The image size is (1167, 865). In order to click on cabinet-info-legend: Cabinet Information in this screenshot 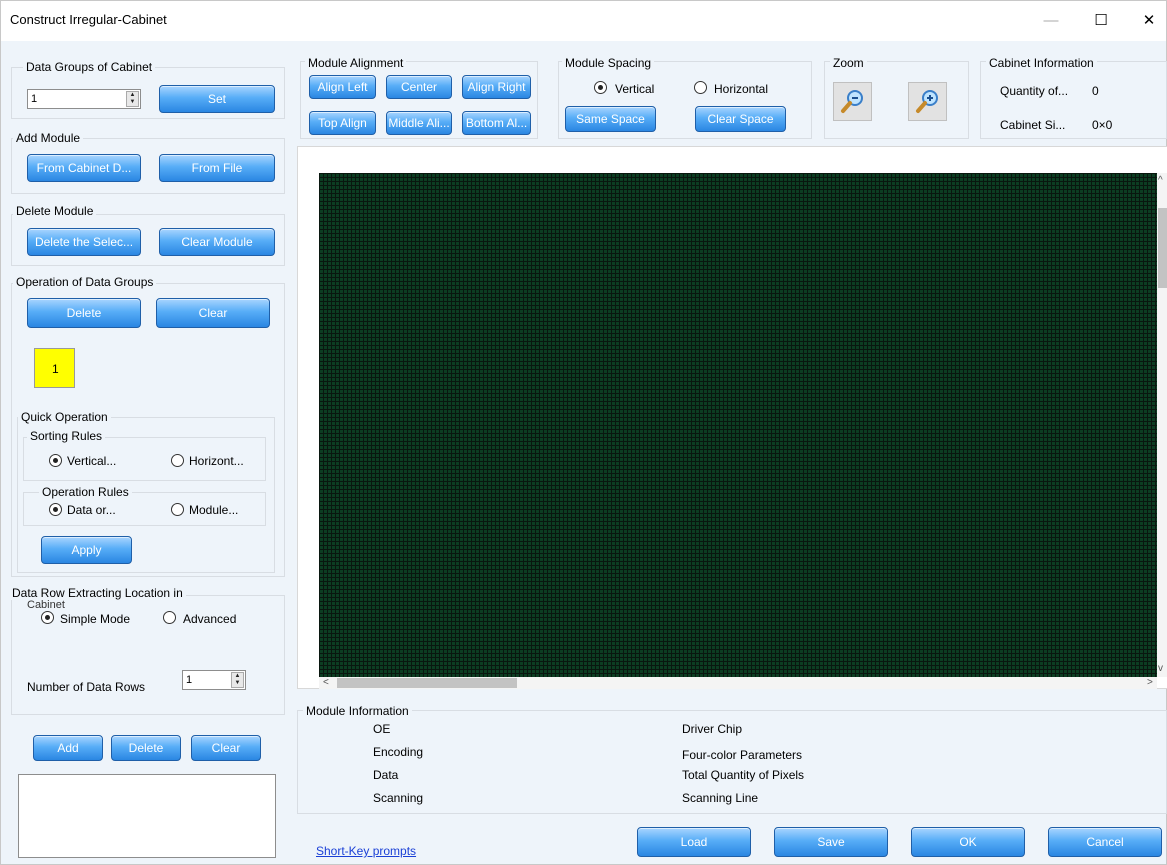, I will do `click(1041, 63)`.